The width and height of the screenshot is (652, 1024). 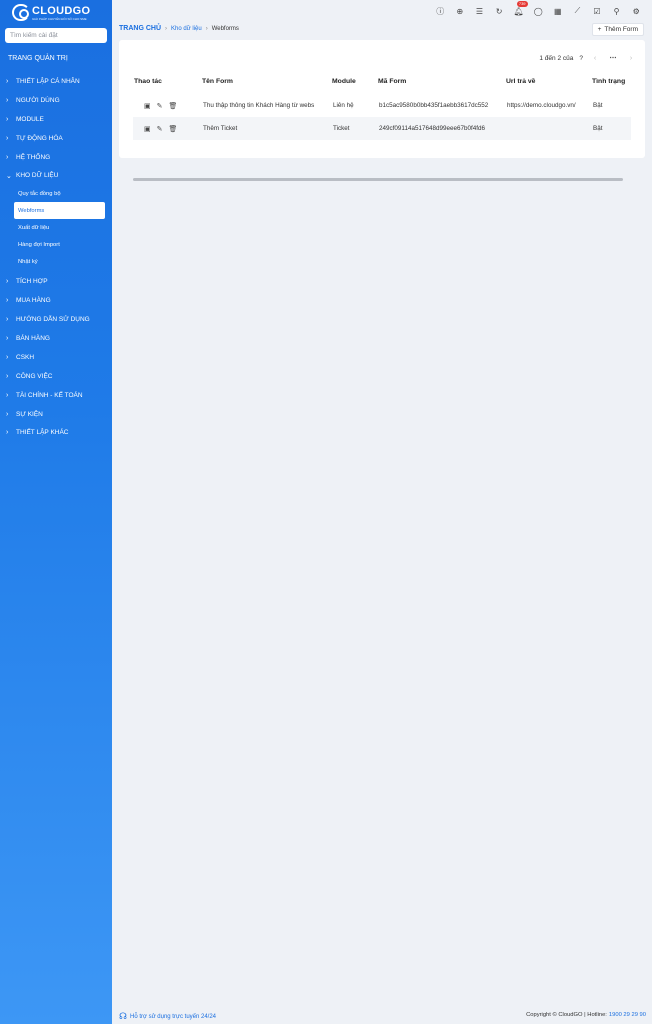 I want to click on sidebar-item-other-settings: › THIẾT LẬP KHÁC, so click(x=56, y=432).